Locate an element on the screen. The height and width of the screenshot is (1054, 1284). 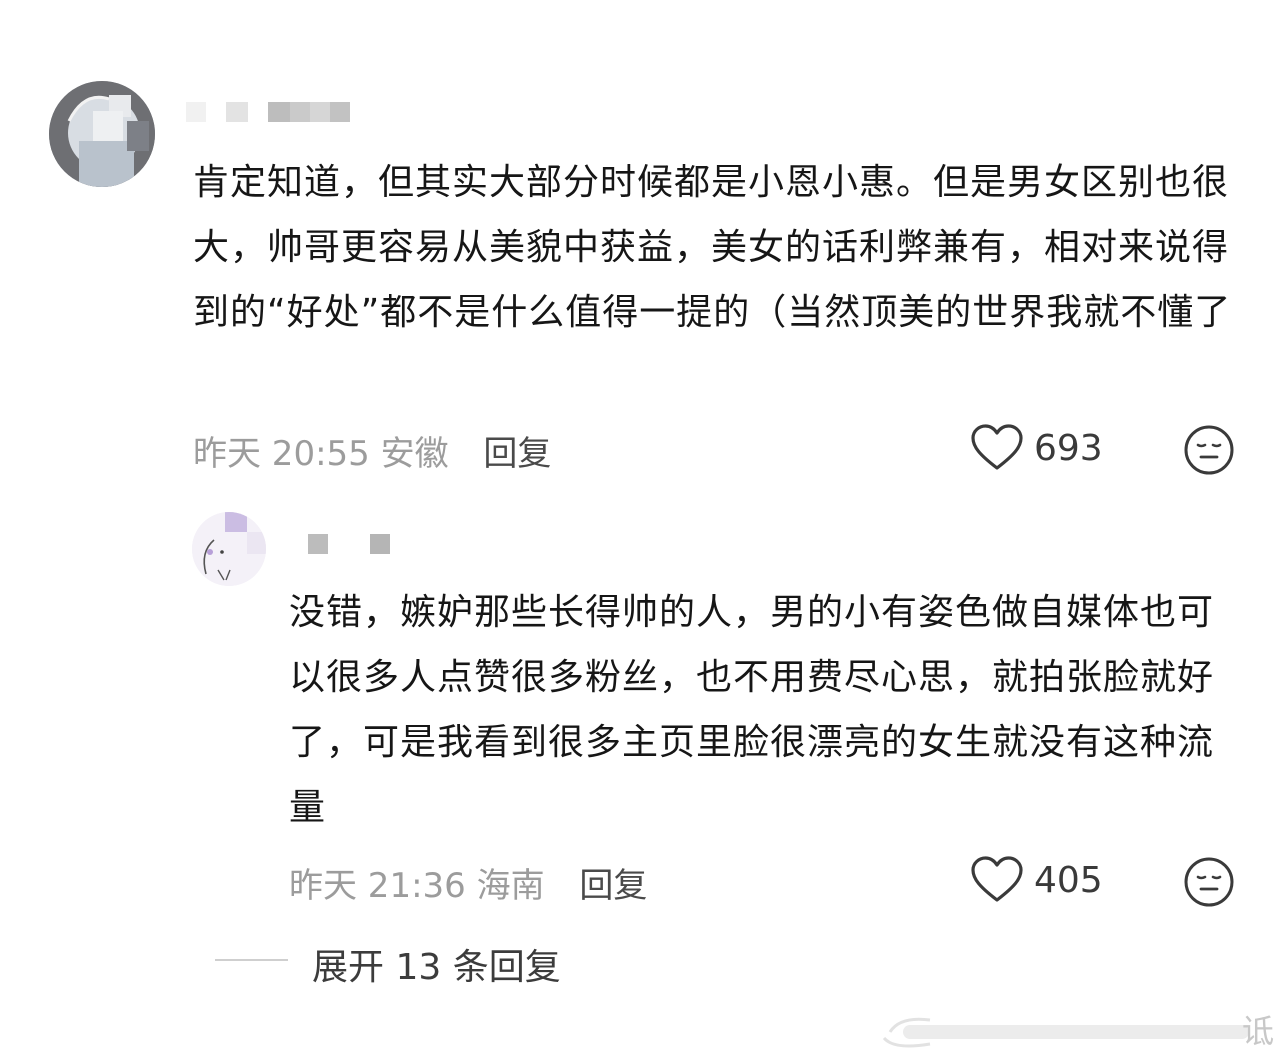
reply-commenter-avatar is located at coordinates (229, 549).